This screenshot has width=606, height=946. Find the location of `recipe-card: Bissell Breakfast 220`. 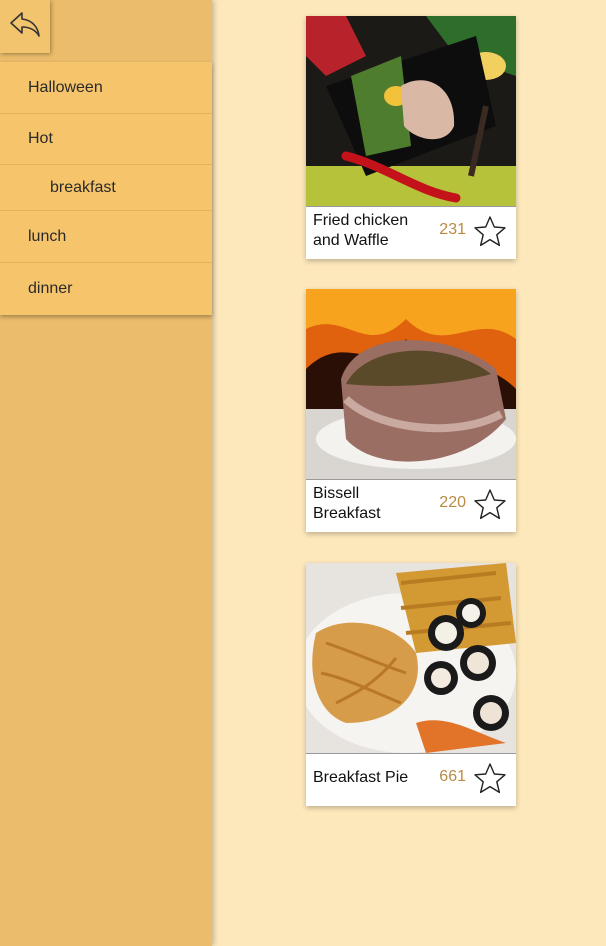

recipe-card: Bissell Breakfast 220 is located at coordinates (411, 410).